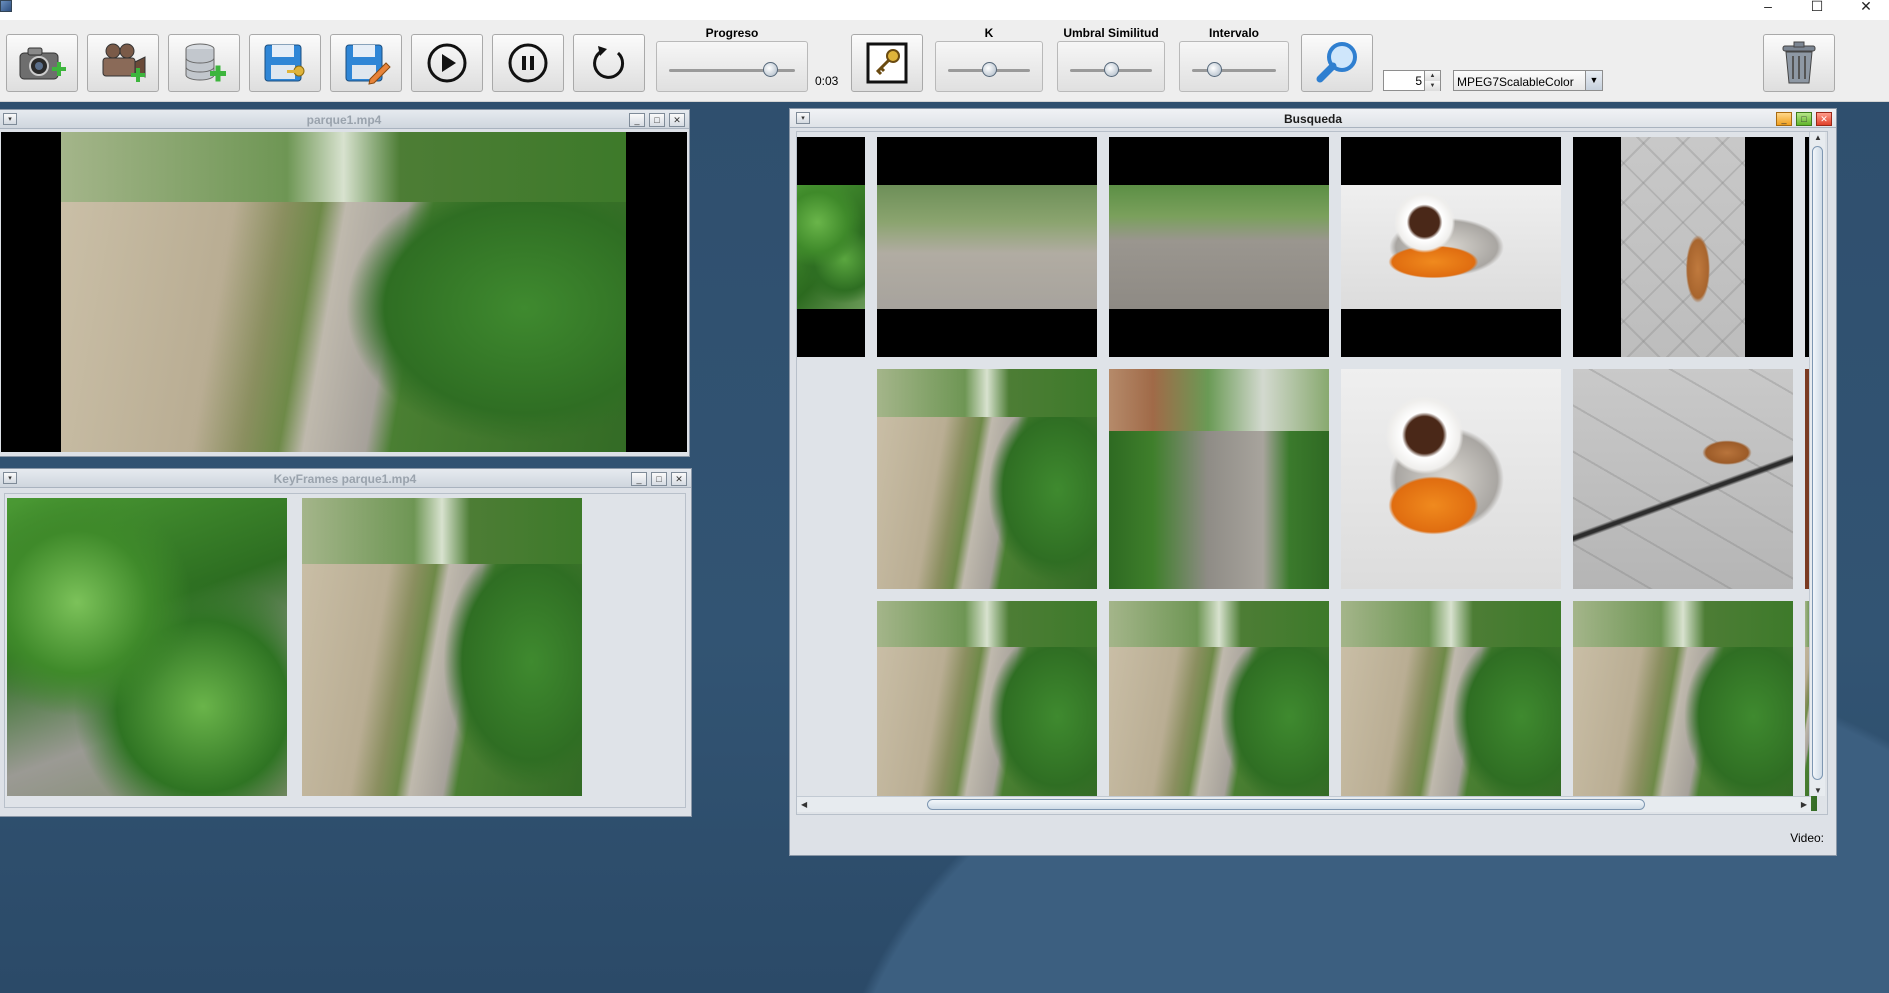 Image resolution: width=1889 pixels, height=993 pixels. I want to click on keyframes-window-title: KeyFrames parque1.mp4, so click(345, 479).